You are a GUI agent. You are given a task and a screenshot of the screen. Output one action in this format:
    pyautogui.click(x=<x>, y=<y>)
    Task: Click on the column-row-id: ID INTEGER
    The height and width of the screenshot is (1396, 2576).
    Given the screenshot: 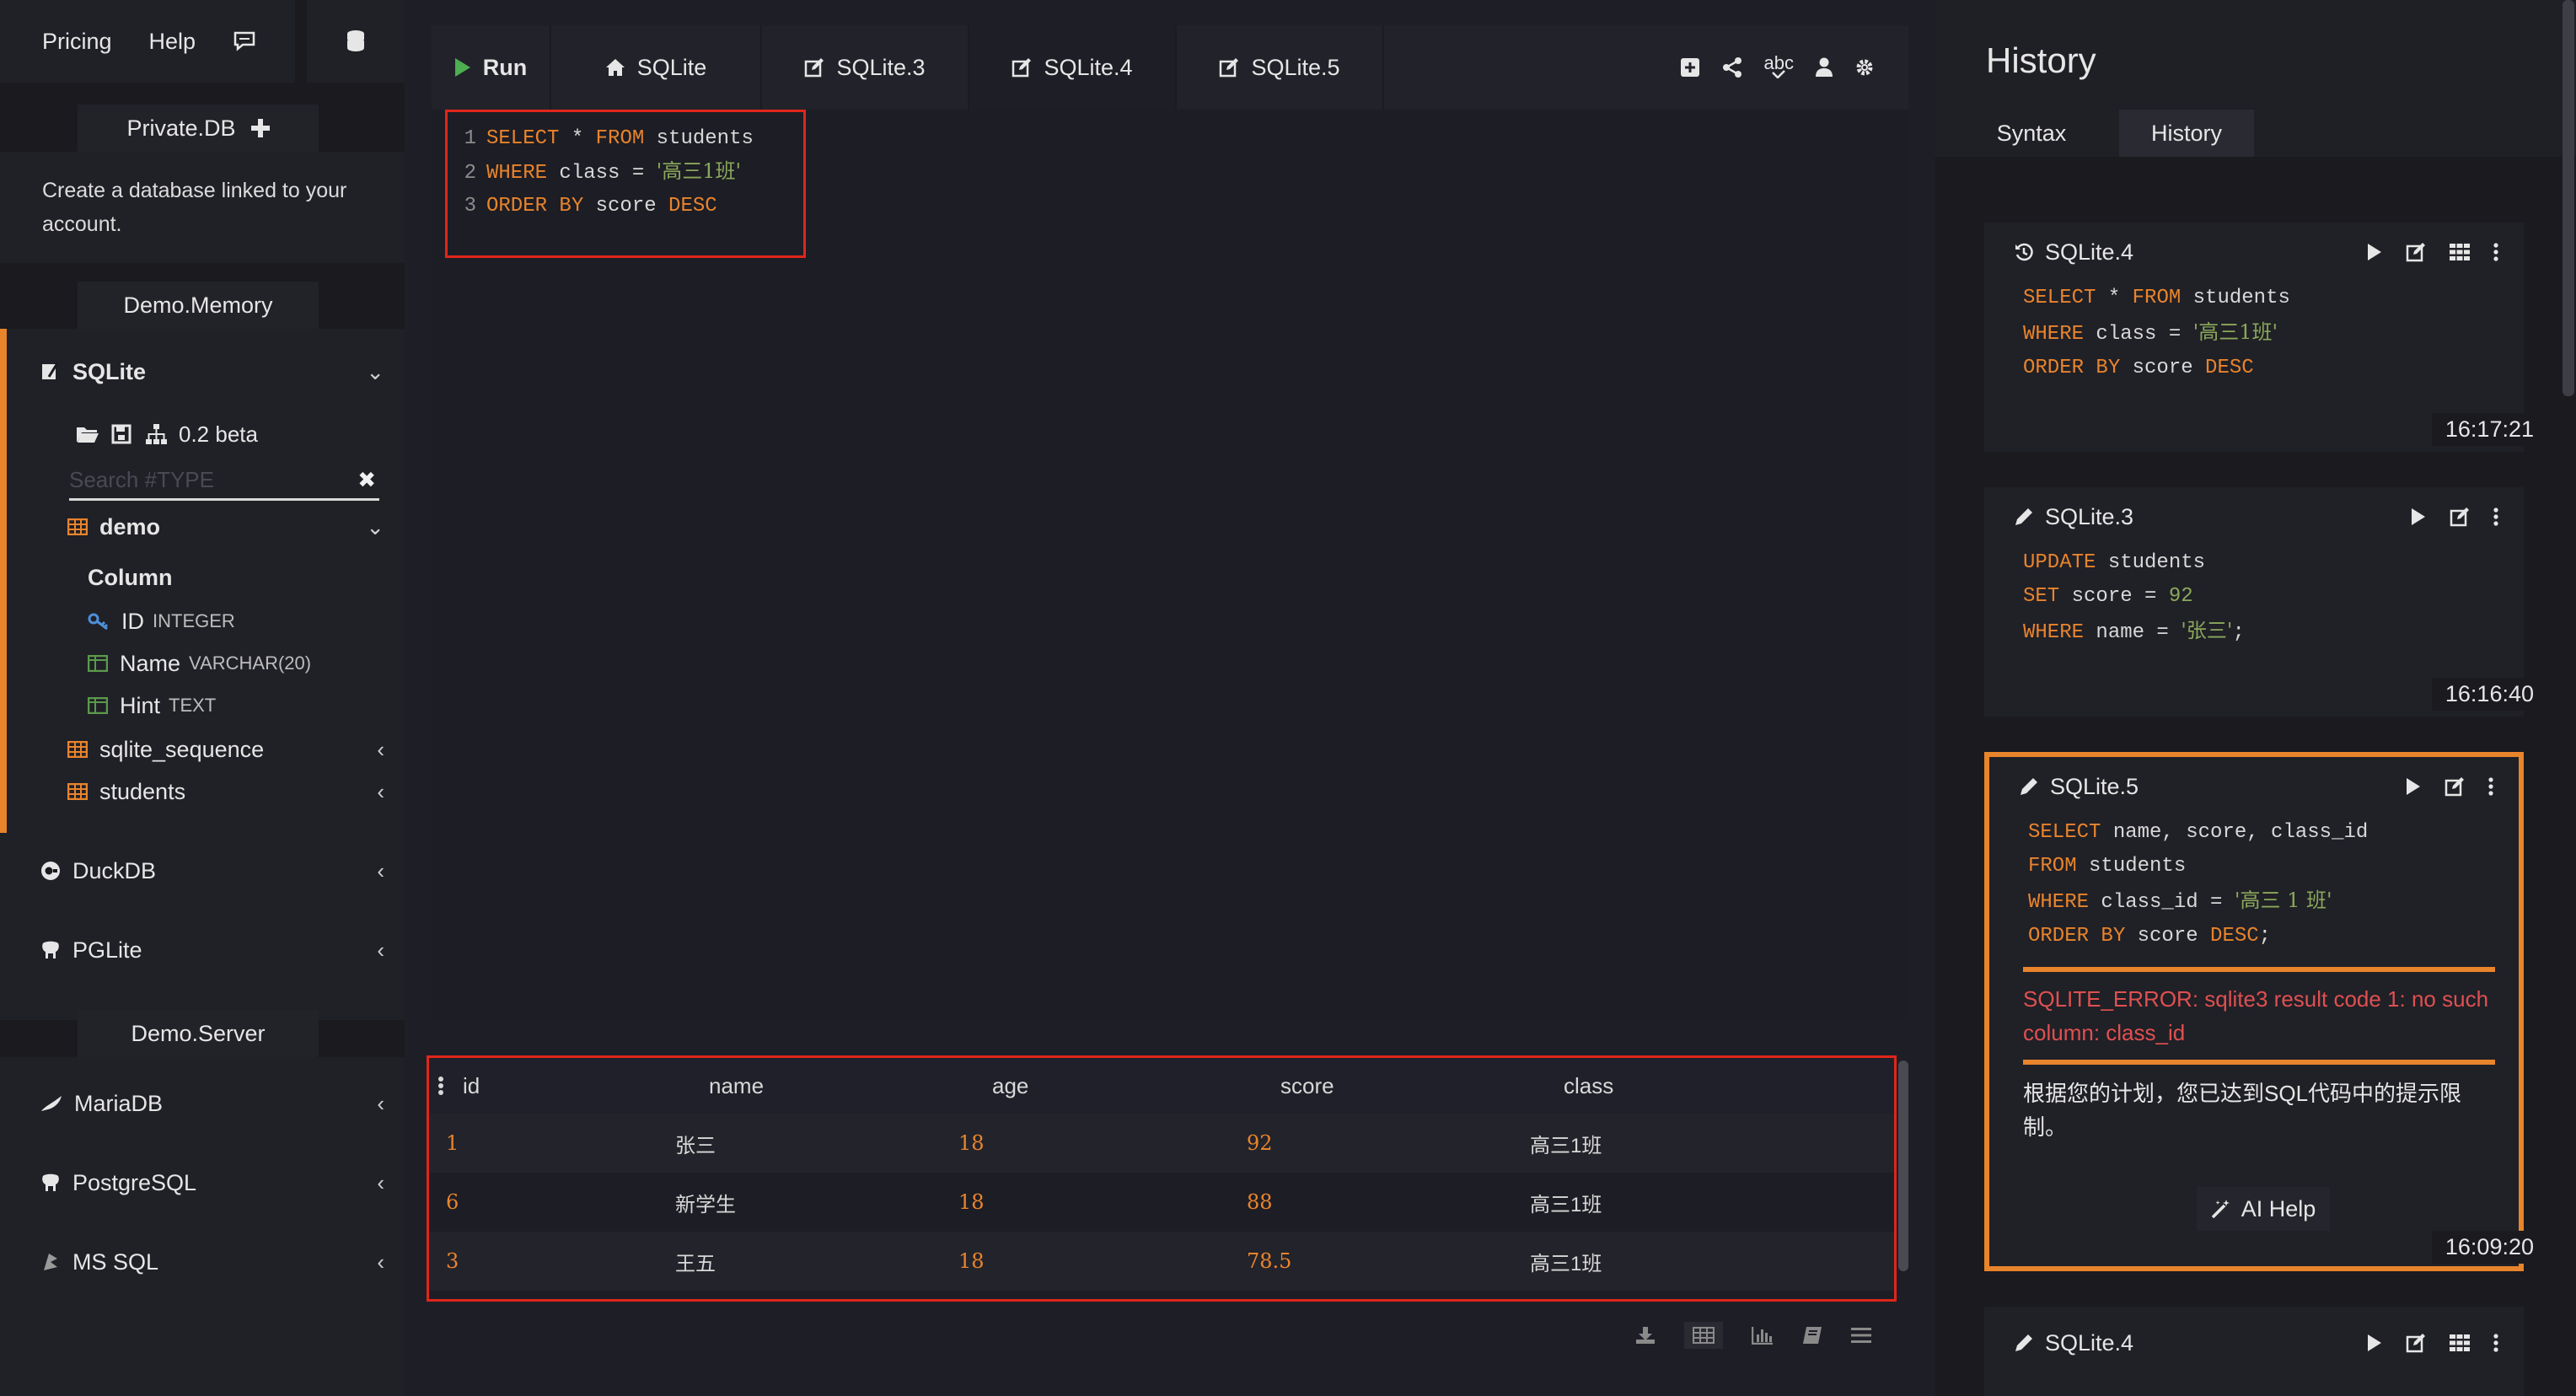 What is the action you would take?
    pyautogui.click(x=202, y=621)
    